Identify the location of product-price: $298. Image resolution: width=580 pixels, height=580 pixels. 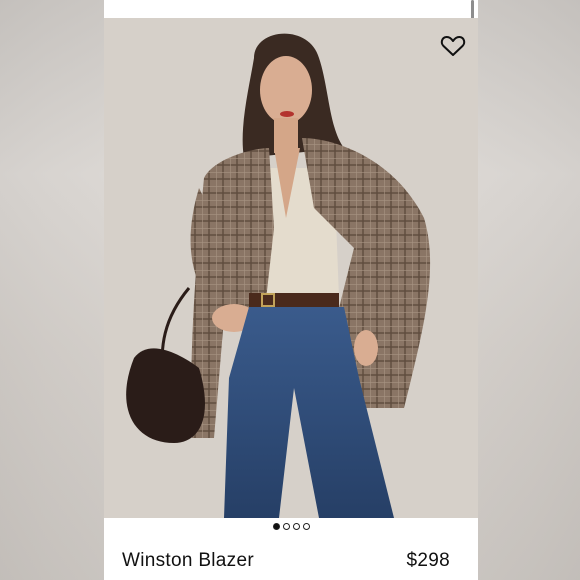
(428, 560).